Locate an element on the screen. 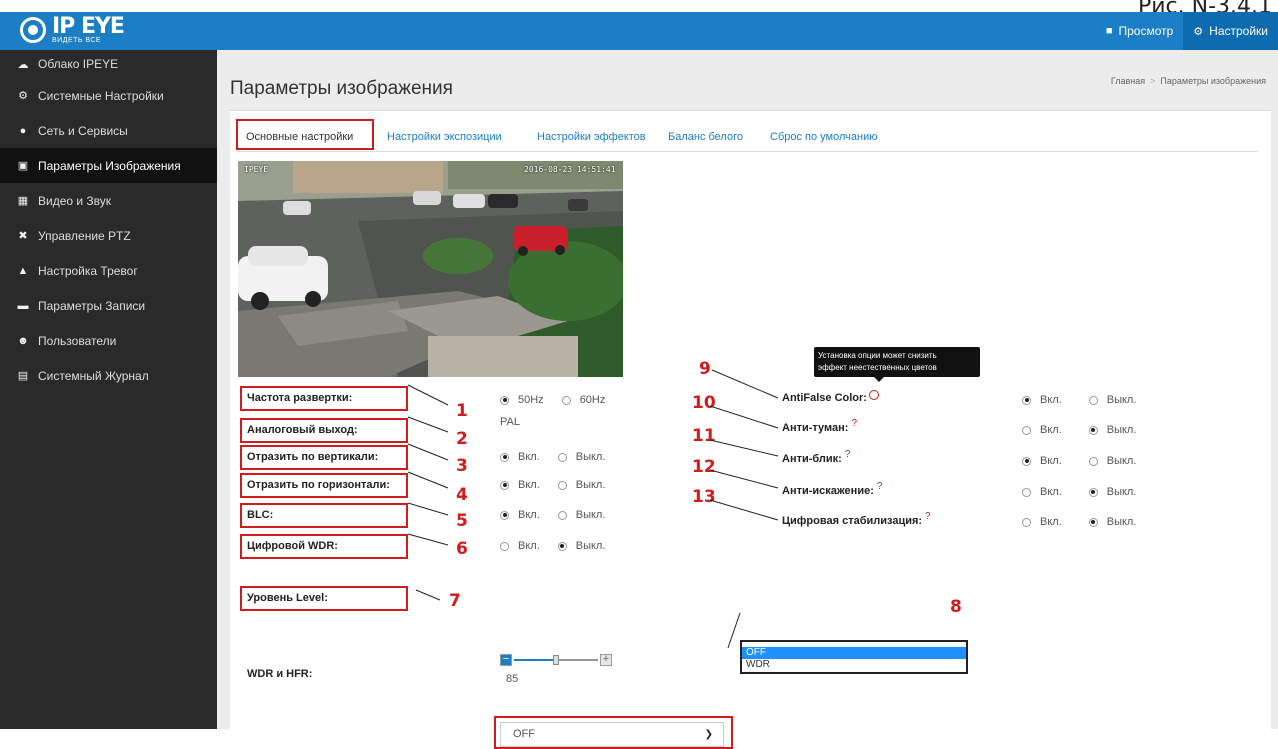  annotation-number-3: 3 is located at coordinates (462, 466).